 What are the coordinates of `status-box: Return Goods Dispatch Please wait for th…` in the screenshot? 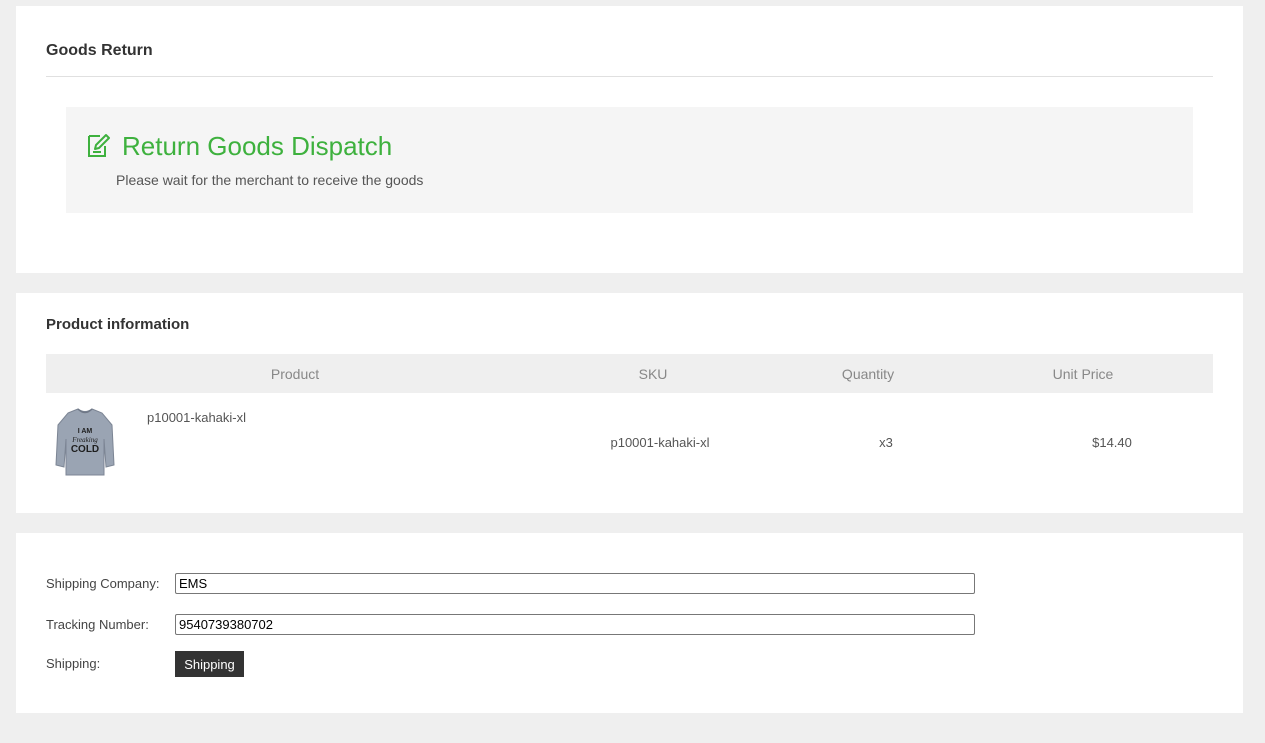 It's located at (629, 160).